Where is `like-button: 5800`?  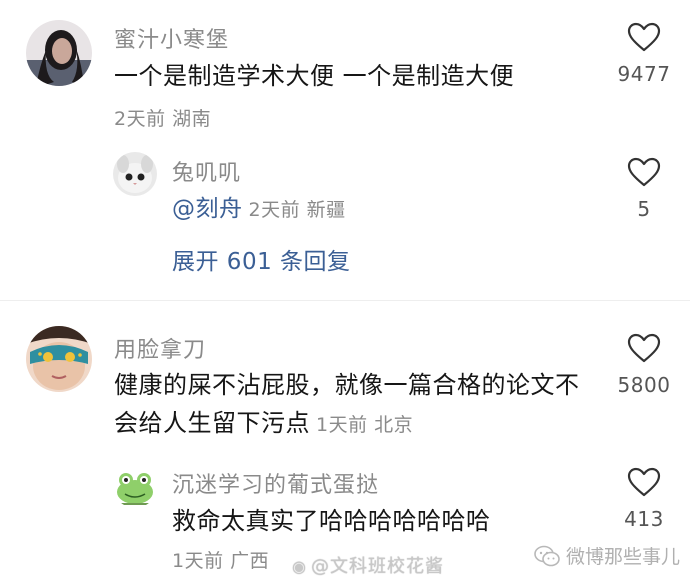 like-button: 5800 is located at coordinates (644, 365).